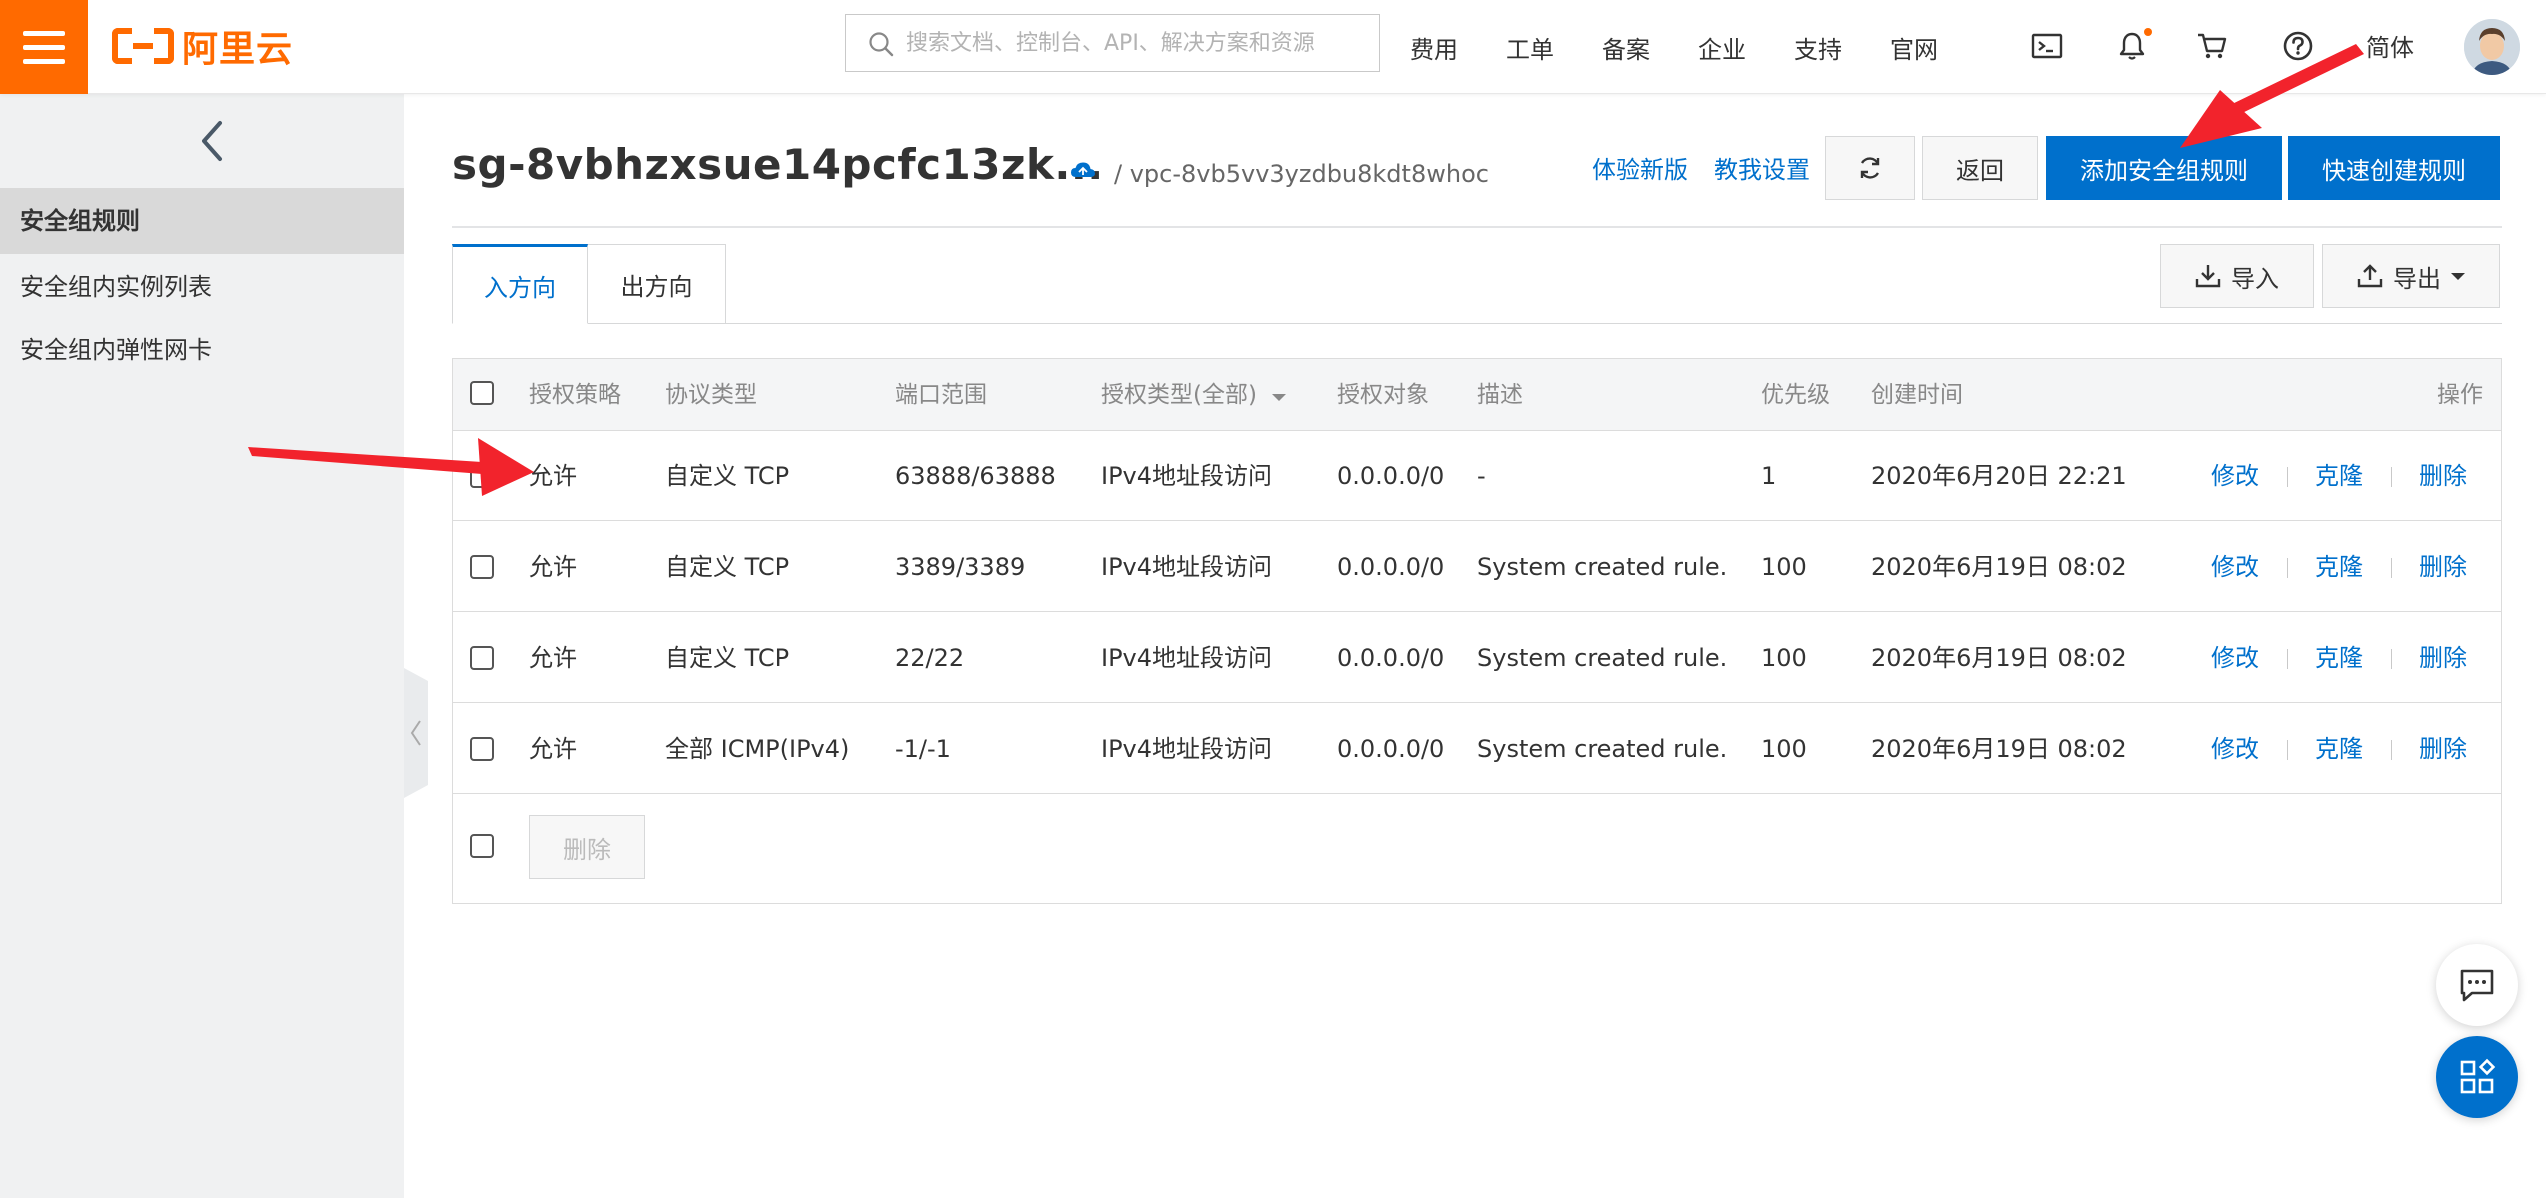 The width and height of the screenshot is (2546, 1198). What do you see at coordinates (44, 47) in the screenshot?
I see `hamburger-menu-icon` at bounding box center [44, 47].